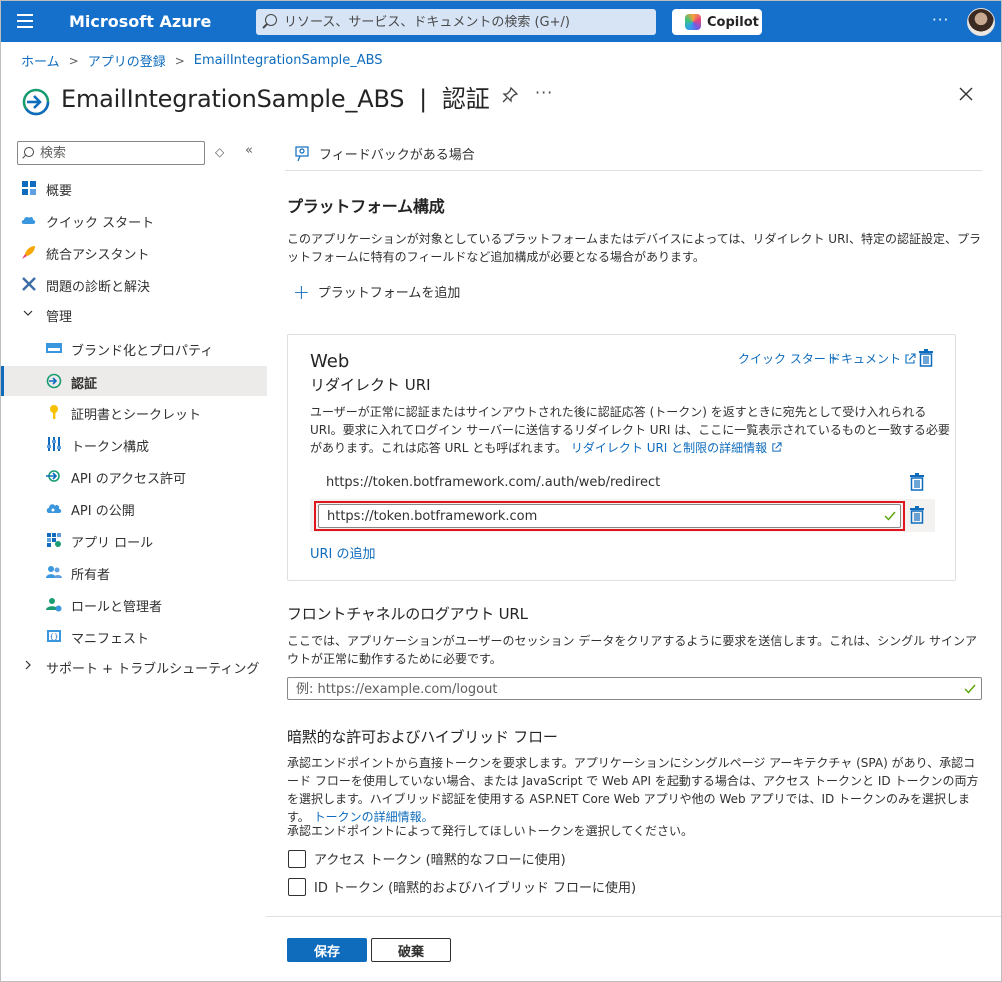 The image size is (1002, 982). Describe the element at coordinates (297, 886) in the screenshot. I see `id-token-checkbox` at that location.